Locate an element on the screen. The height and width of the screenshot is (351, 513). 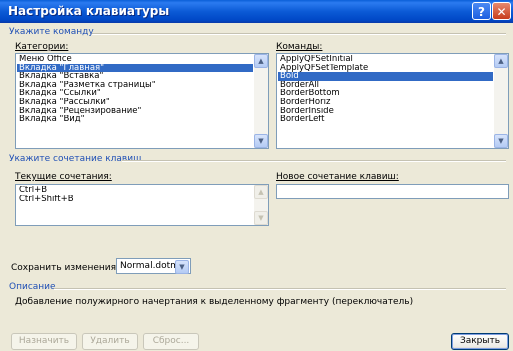
close-button: Закрыть is located at coordinates (480, 341).